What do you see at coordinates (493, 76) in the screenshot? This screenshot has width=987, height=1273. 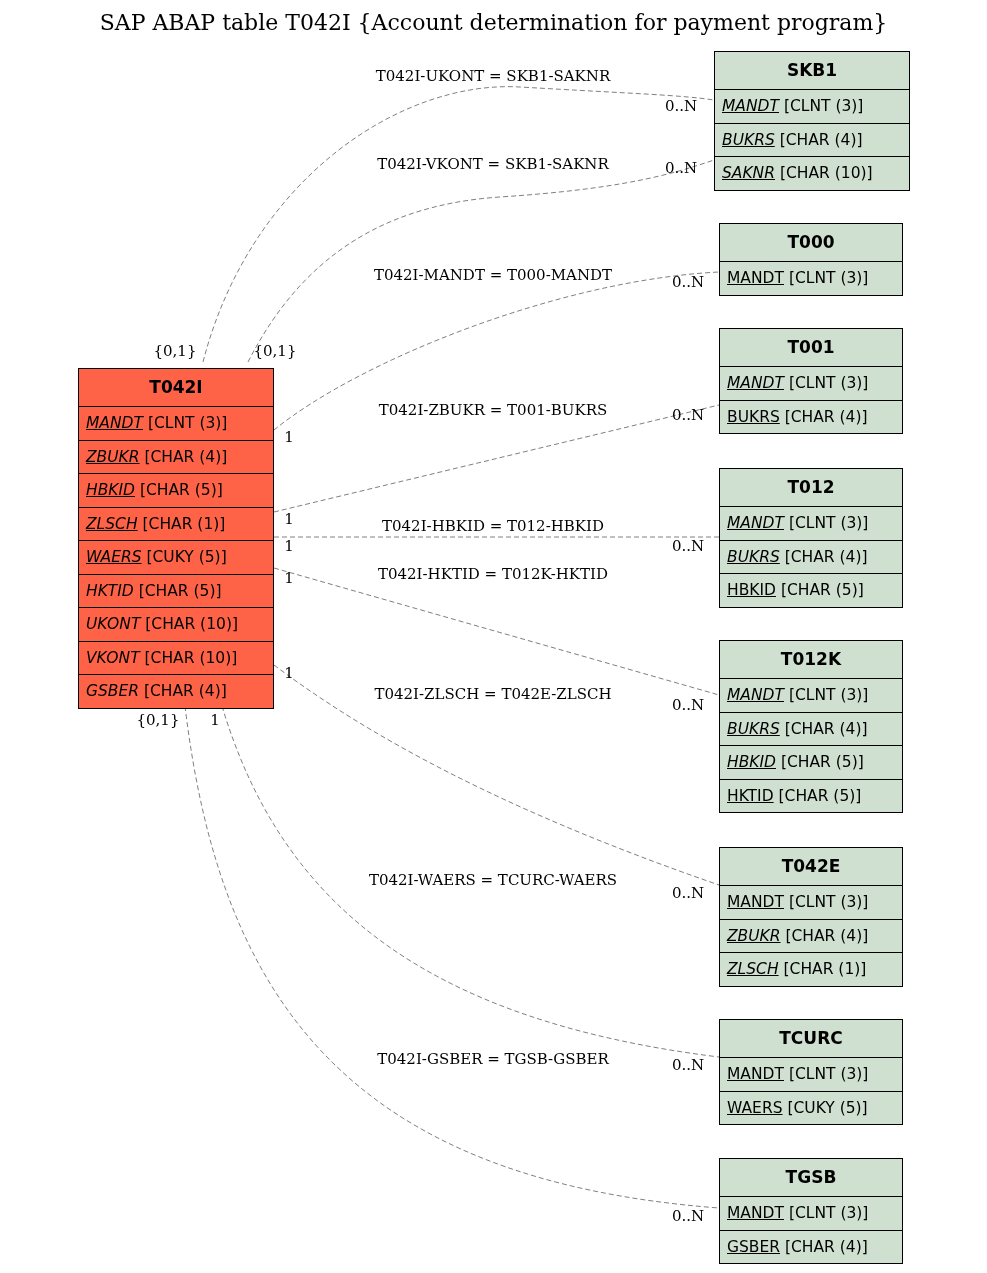 I see `relationship-label: T042I-UKONT = SKB1-SAKNR` at bounding box center [493, 76].